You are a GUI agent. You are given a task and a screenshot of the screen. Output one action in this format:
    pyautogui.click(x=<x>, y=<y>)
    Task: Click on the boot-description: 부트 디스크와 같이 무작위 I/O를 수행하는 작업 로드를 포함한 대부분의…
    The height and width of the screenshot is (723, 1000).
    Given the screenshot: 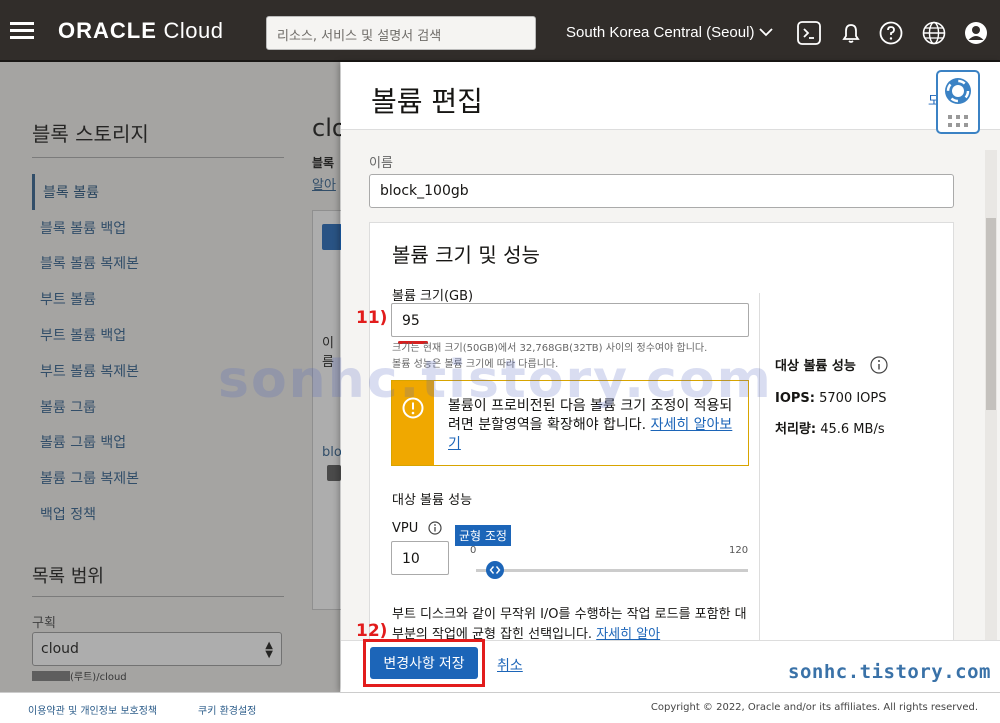 What is the action you would take?
    pyautogui.click(x=569, y=623)
    